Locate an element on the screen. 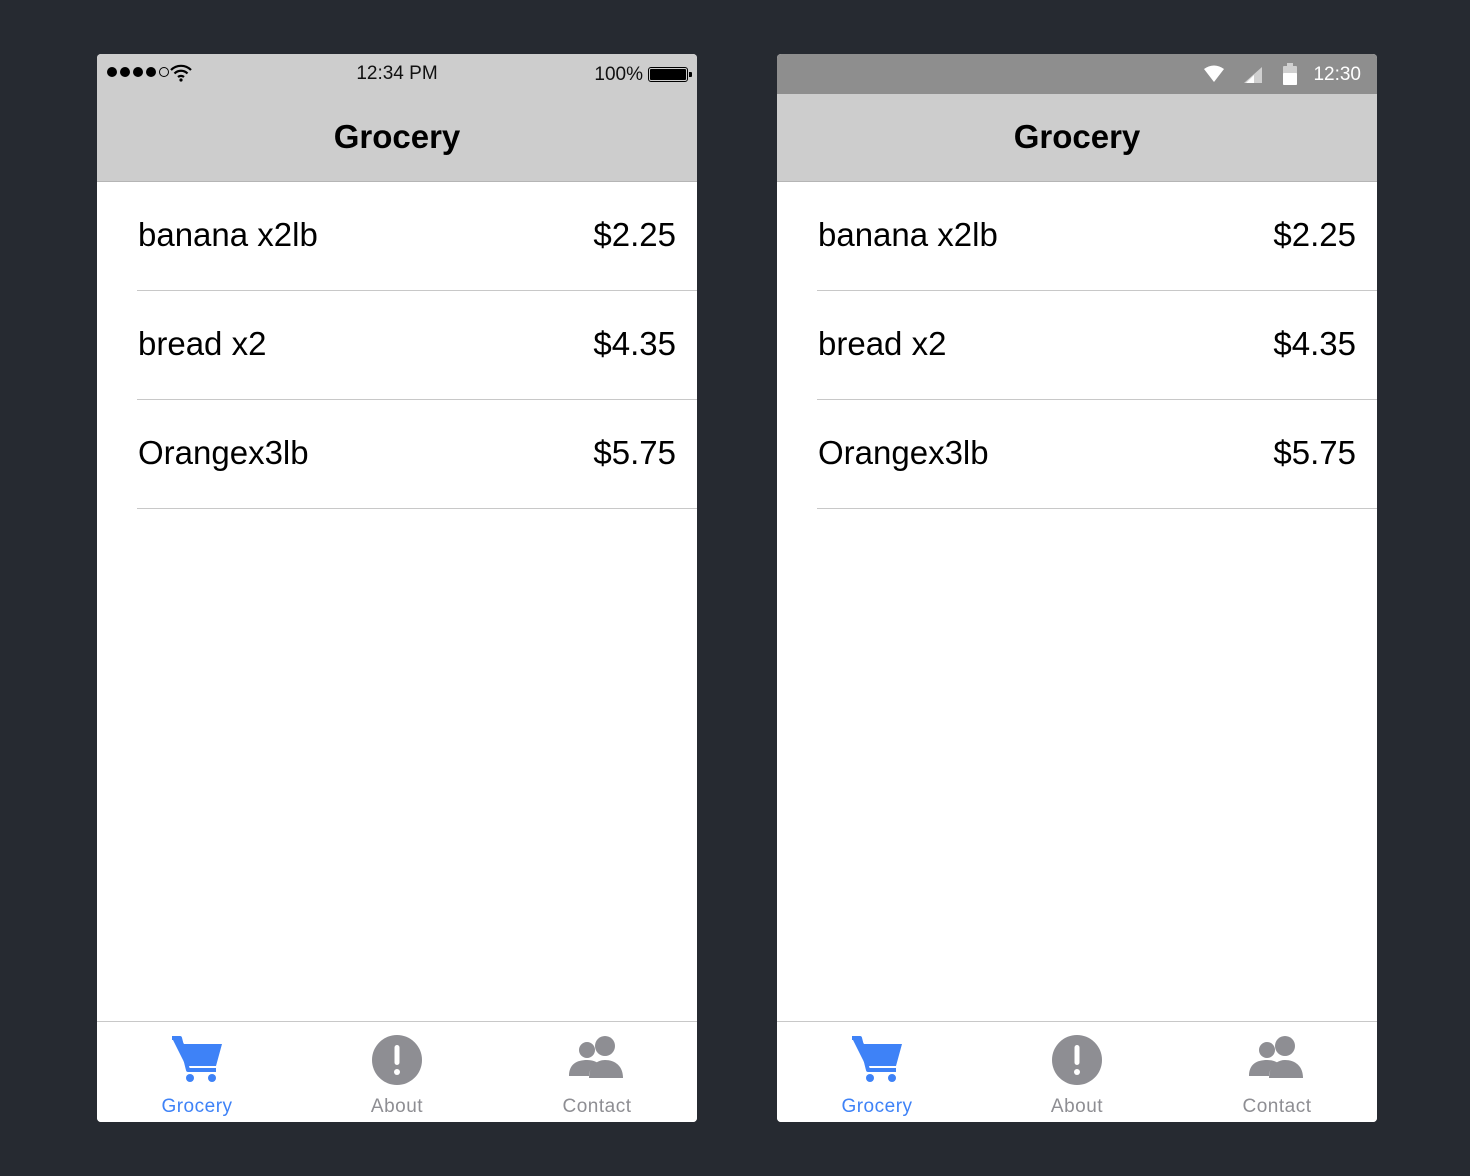 The image size is (1470, 1176). cell-signal-icon is located at coordinates (1253, 77).